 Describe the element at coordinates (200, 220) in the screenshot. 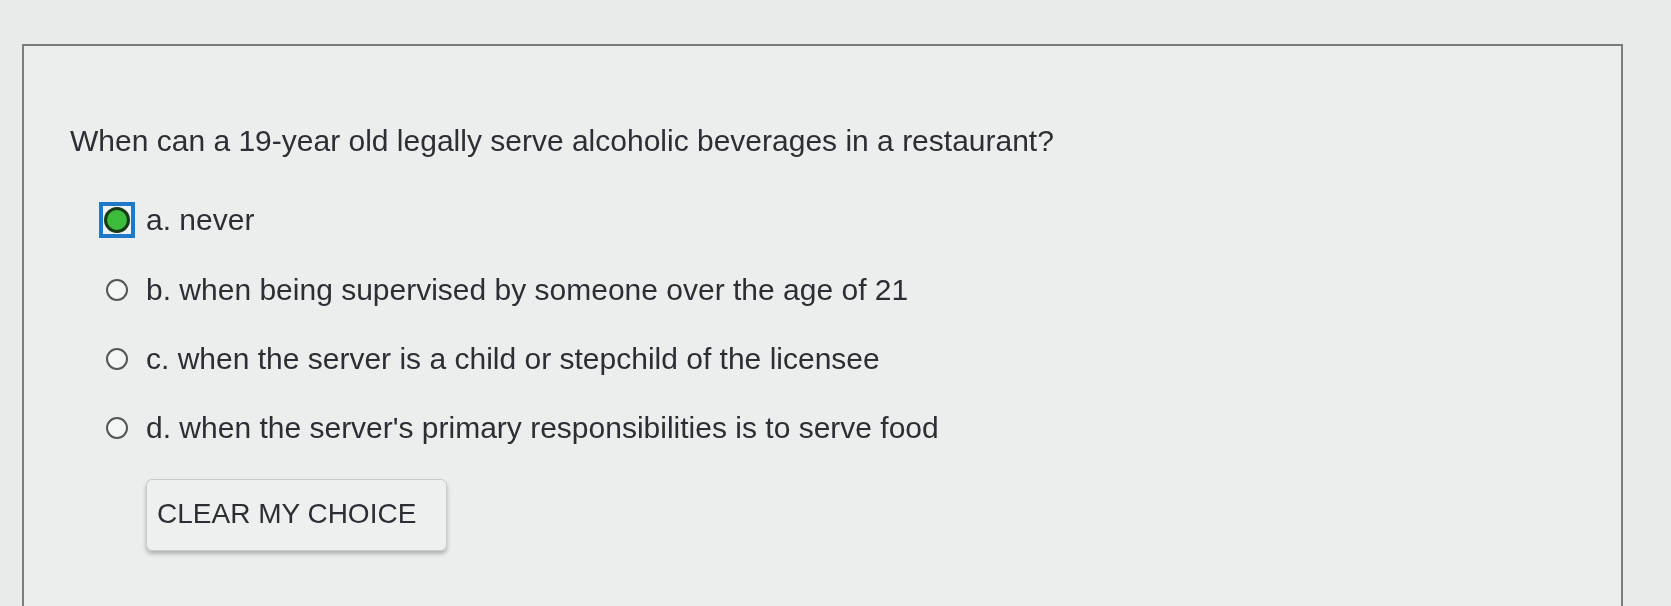

I see `option-label: a. never` at that location.